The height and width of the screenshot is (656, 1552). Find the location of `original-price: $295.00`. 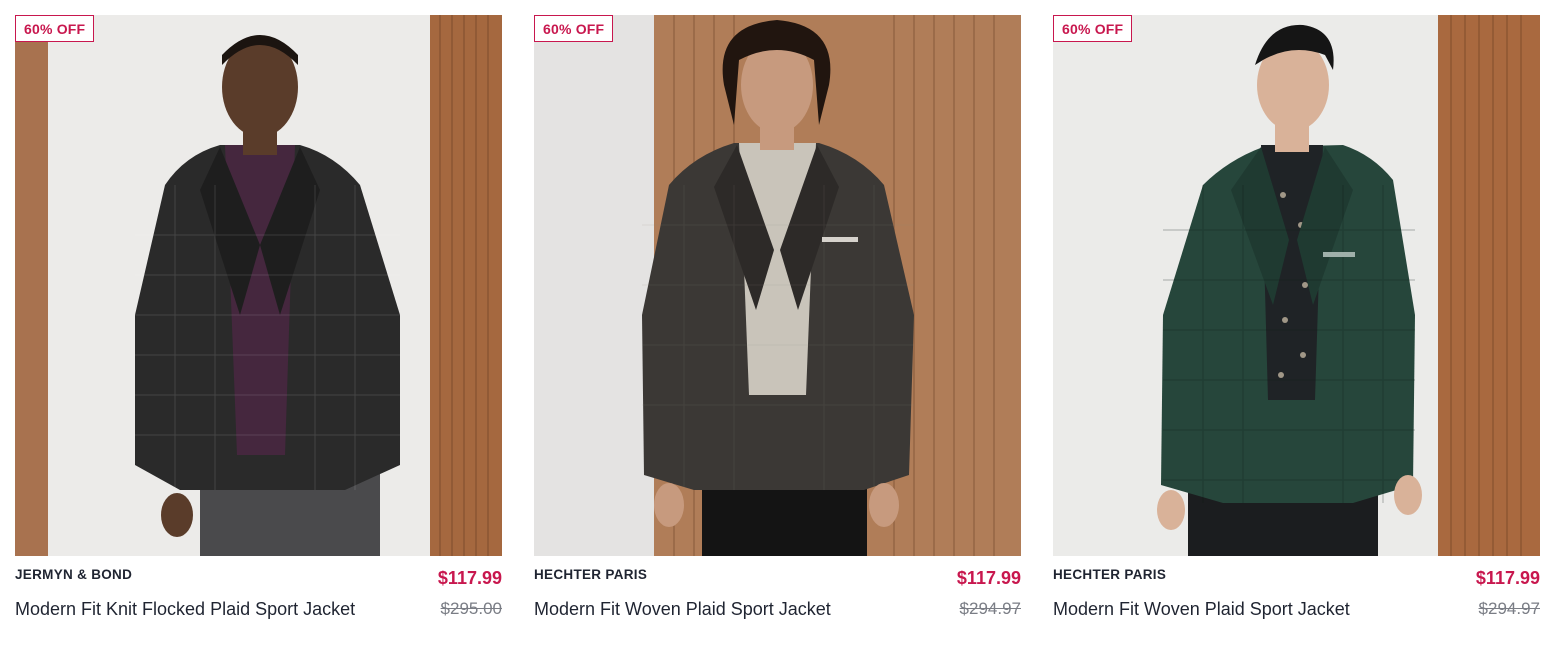

original-price: $295.00 is located at coordinates (471, 608).